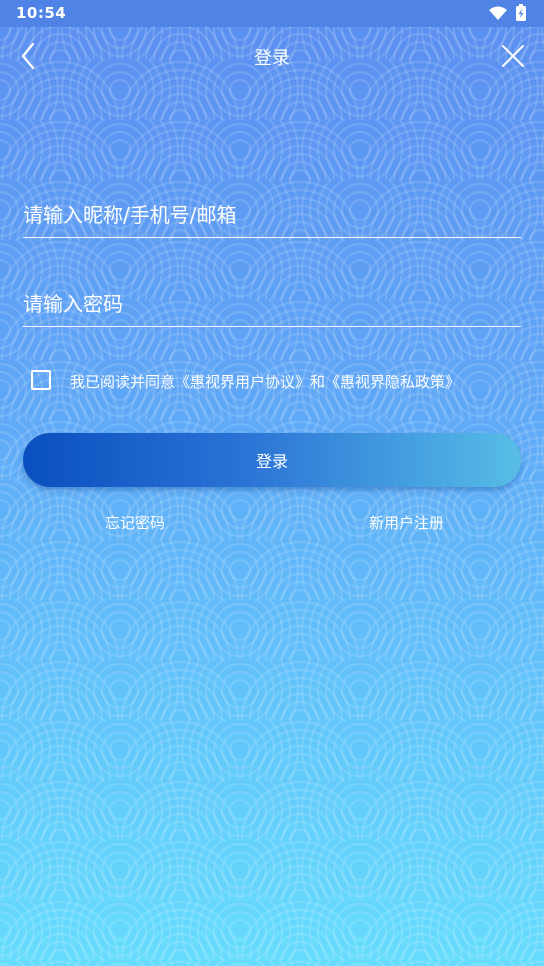 This screenshot has width=544, height=966. I want to click on page-title: 登录, so click(272, 58).